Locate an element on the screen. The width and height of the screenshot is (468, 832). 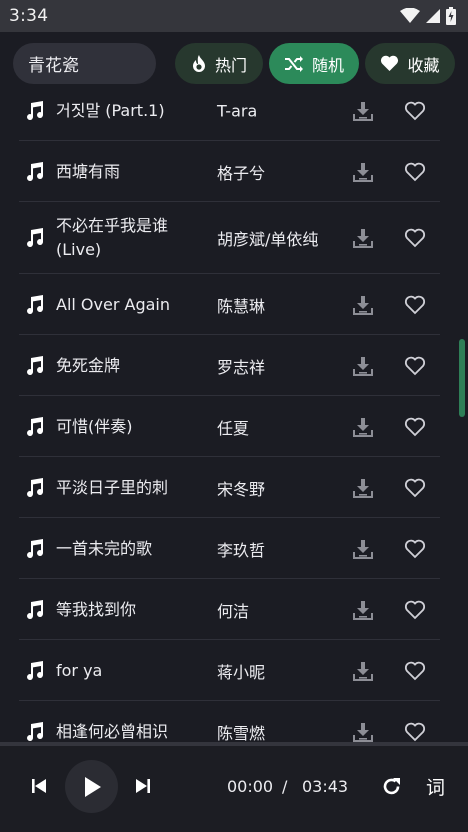
song-row: 相逢何必曾相识 陈雪燃 is located at coordinates (234, 721).